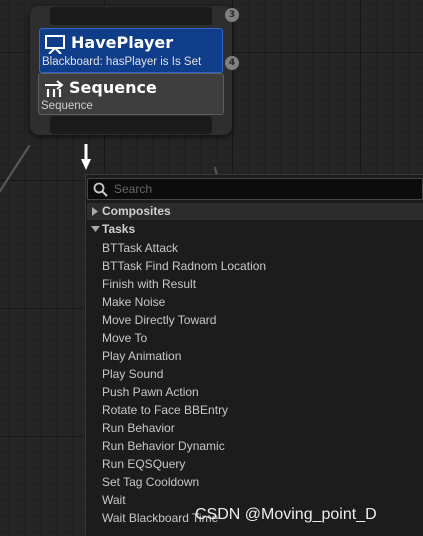 The width and height of the screenshot is (423, 536). I want to click on menu-item-move-to: Move To, so click(184, 338).